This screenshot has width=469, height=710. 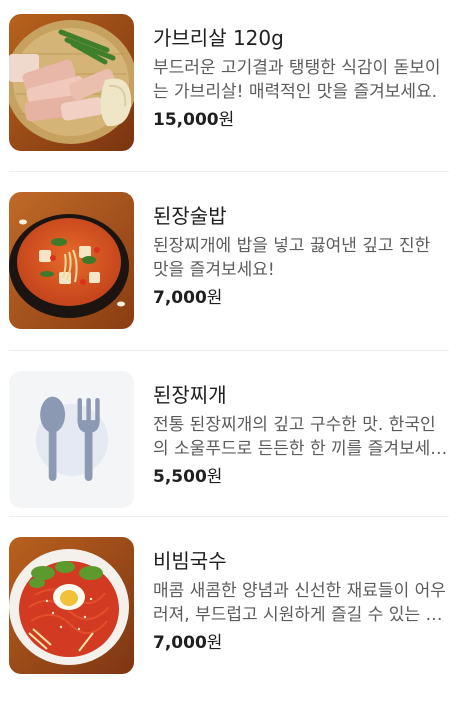 I want to click on grilled-pork-photo, so click(x=71, y=82).